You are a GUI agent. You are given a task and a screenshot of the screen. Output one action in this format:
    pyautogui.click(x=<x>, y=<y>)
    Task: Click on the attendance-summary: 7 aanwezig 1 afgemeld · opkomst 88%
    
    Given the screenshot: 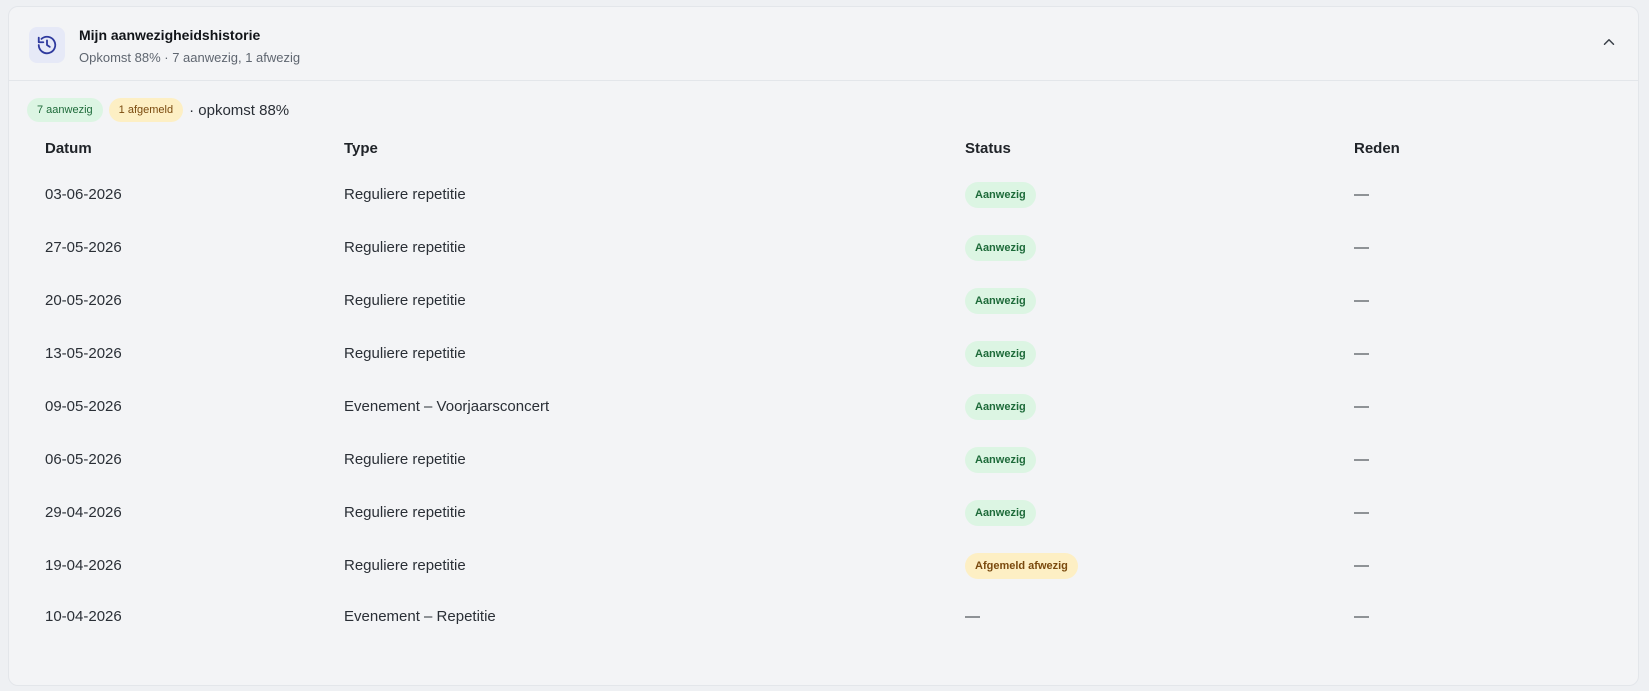 What is the action you would take?
    pyautogui.click(x=158, y=110)
    